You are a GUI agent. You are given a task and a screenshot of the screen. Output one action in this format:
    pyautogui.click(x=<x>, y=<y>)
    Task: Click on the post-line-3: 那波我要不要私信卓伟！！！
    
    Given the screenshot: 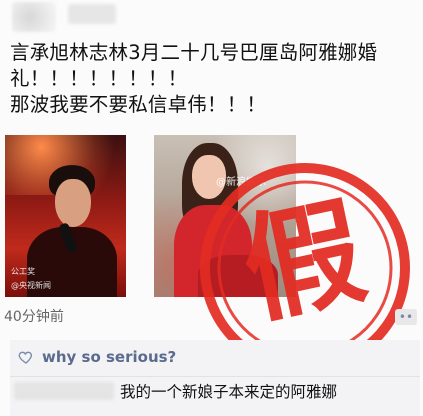 What is the action you would take?
    pyautogui.click(x=138, y=104)
    